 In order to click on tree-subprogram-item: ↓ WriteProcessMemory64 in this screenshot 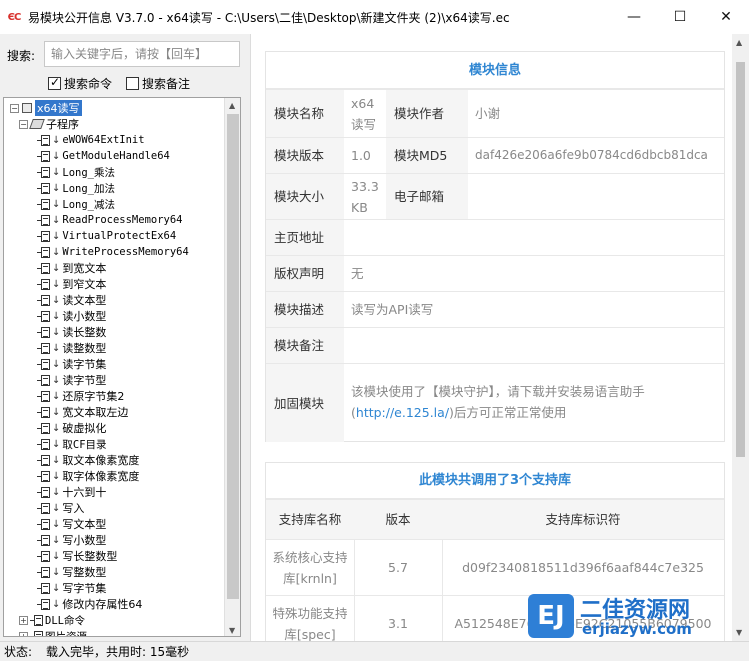, I will do `click(113, 252)`.